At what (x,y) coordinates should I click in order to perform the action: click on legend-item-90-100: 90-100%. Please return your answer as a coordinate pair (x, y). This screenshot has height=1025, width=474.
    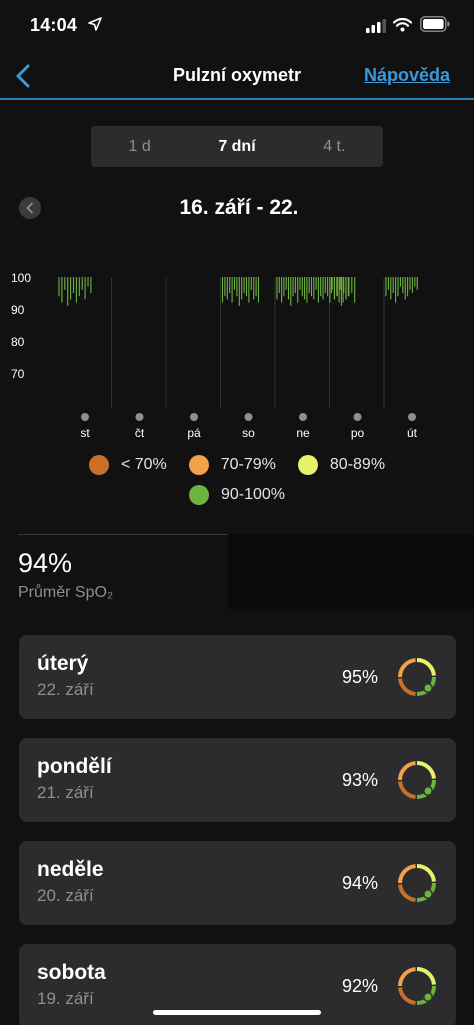
    Looking at the image, I should click on (237, 495).